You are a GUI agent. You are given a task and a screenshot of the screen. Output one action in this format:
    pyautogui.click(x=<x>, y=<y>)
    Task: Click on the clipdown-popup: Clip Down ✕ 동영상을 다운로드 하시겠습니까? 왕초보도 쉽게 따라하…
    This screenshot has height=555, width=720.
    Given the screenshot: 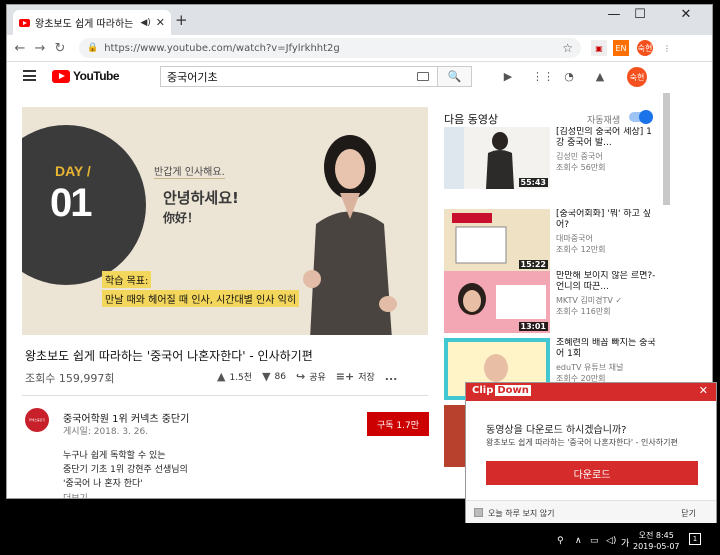 What is the action you would take?
    pyautogui.click(x=591, y=452)
    